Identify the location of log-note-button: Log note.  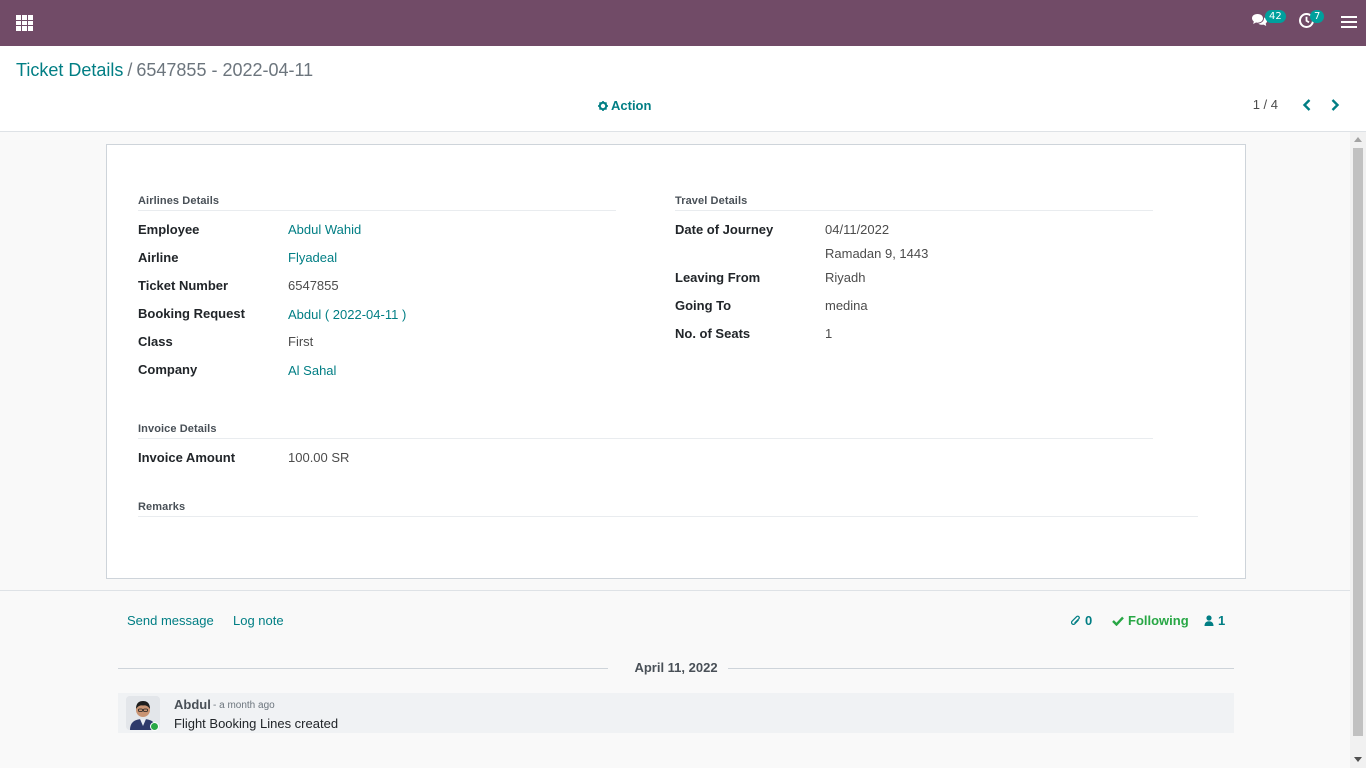
(258, 620).